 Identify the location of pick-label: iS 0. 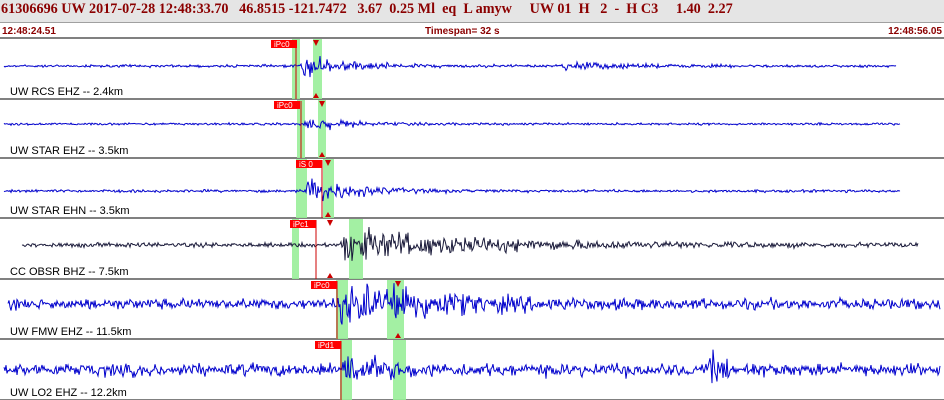
(306, 164).